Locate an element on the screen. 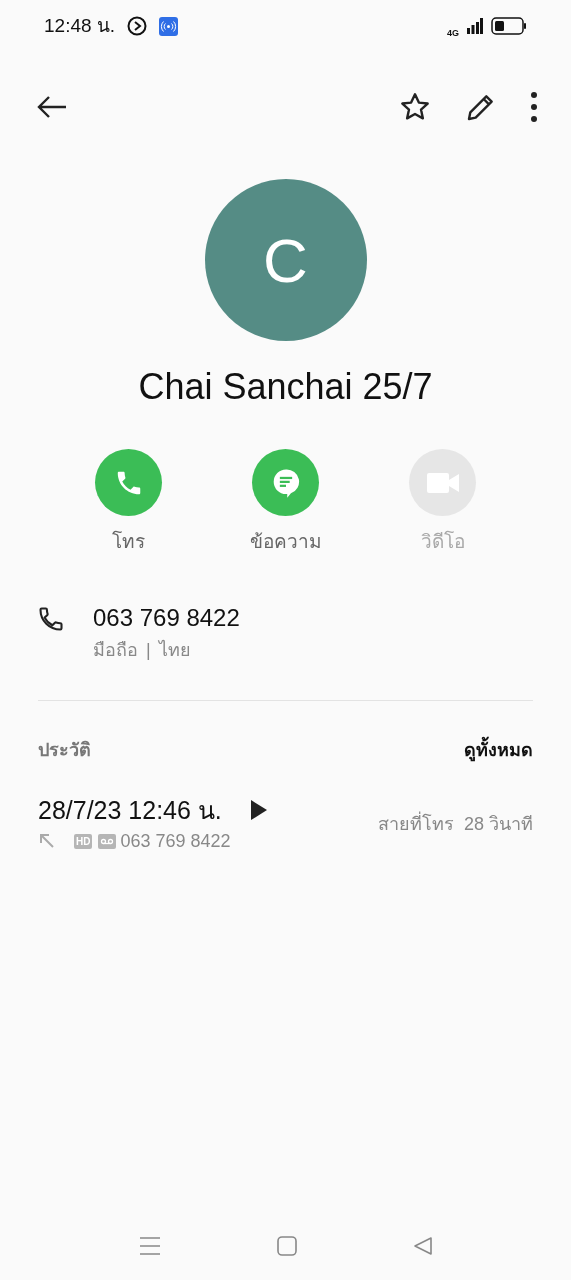 Image resolution: width=571 pixels, height=1280 pixels. status-time: 12:48 น. is located at coordinates (80, 25).